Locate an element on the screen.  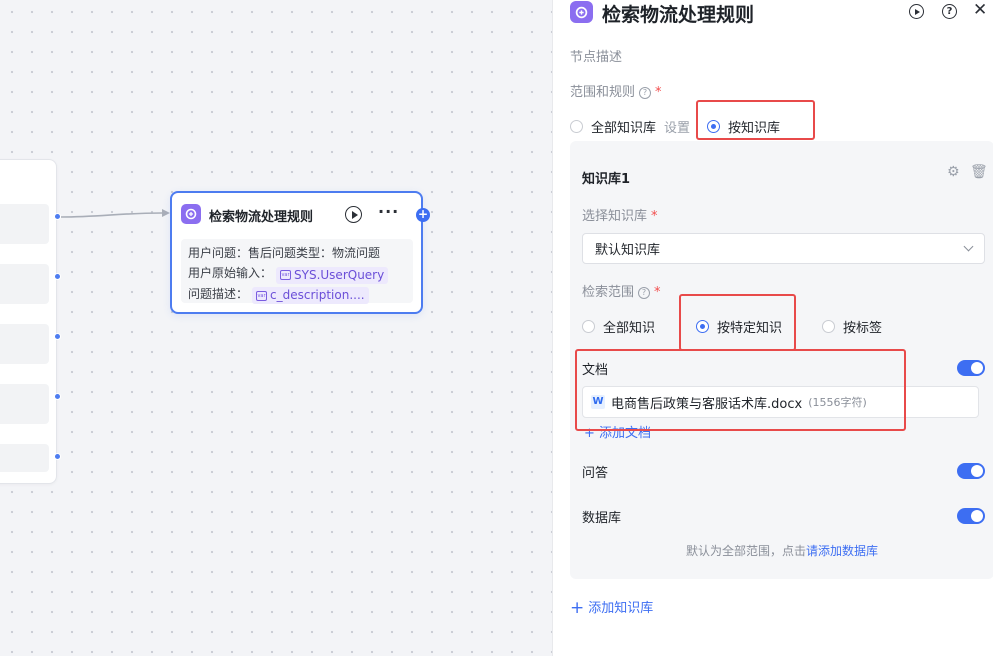
db-section-label: 数据库 is located at coordinates (602, 518).